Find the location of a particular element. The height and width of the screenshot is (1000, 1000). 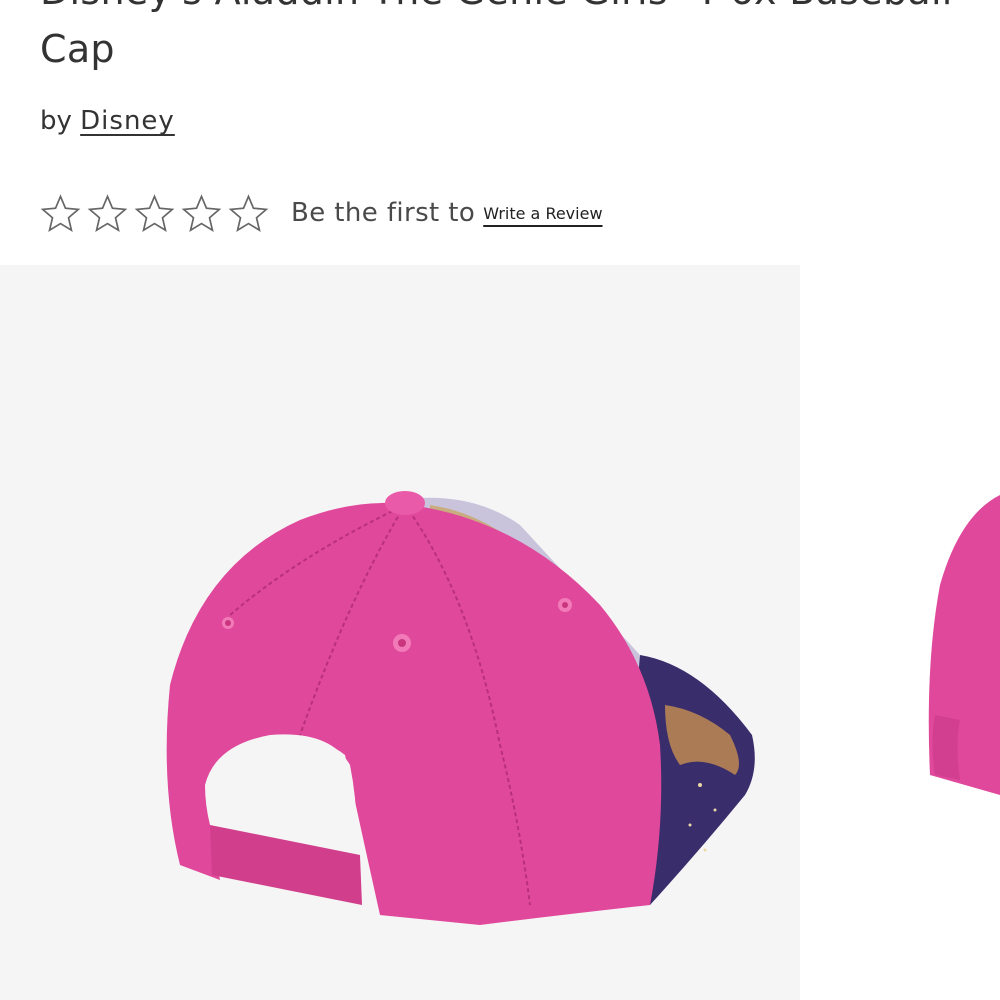

brand-link: Disney is located at coordinates (127, 121).